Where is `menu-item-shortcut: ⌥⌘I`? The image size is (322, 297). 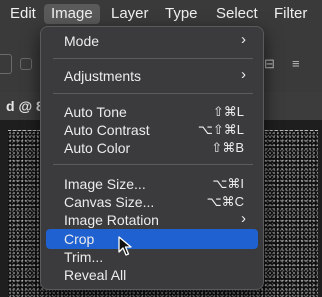 menu-item-shortcut: ⌥⌘I is located at coordinates (228, 183).